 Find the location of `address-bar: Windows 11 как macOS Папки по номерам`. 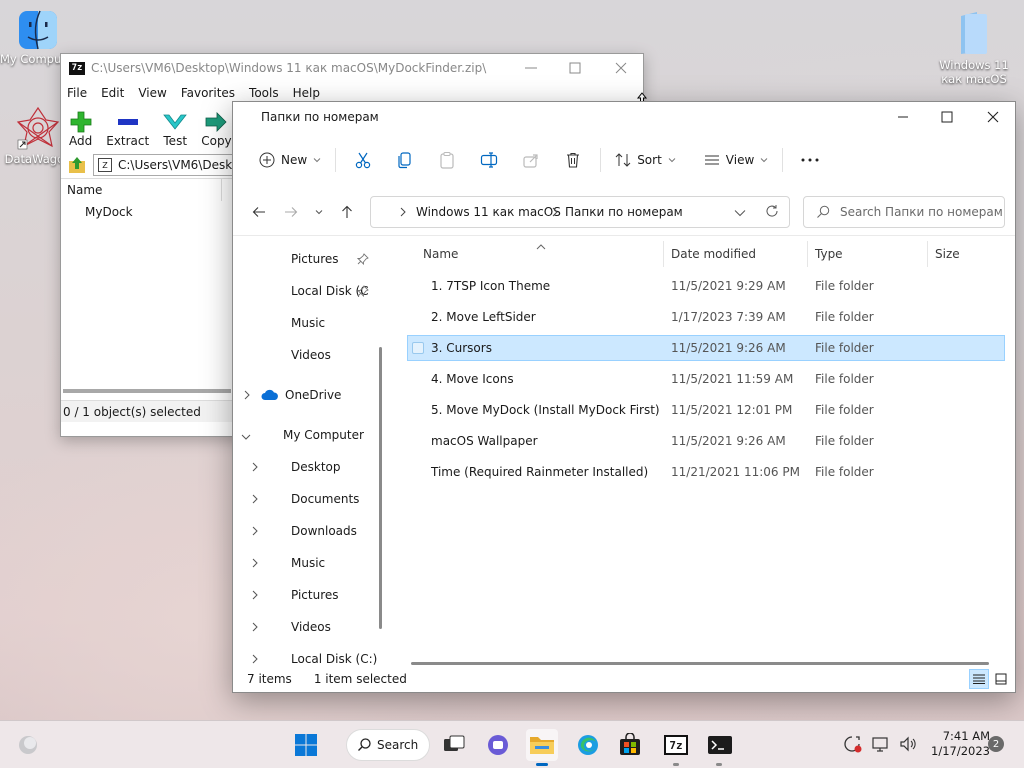

address-bar: Windows 11 как macOS Папки по номерам is located at coordinates (580, 212).